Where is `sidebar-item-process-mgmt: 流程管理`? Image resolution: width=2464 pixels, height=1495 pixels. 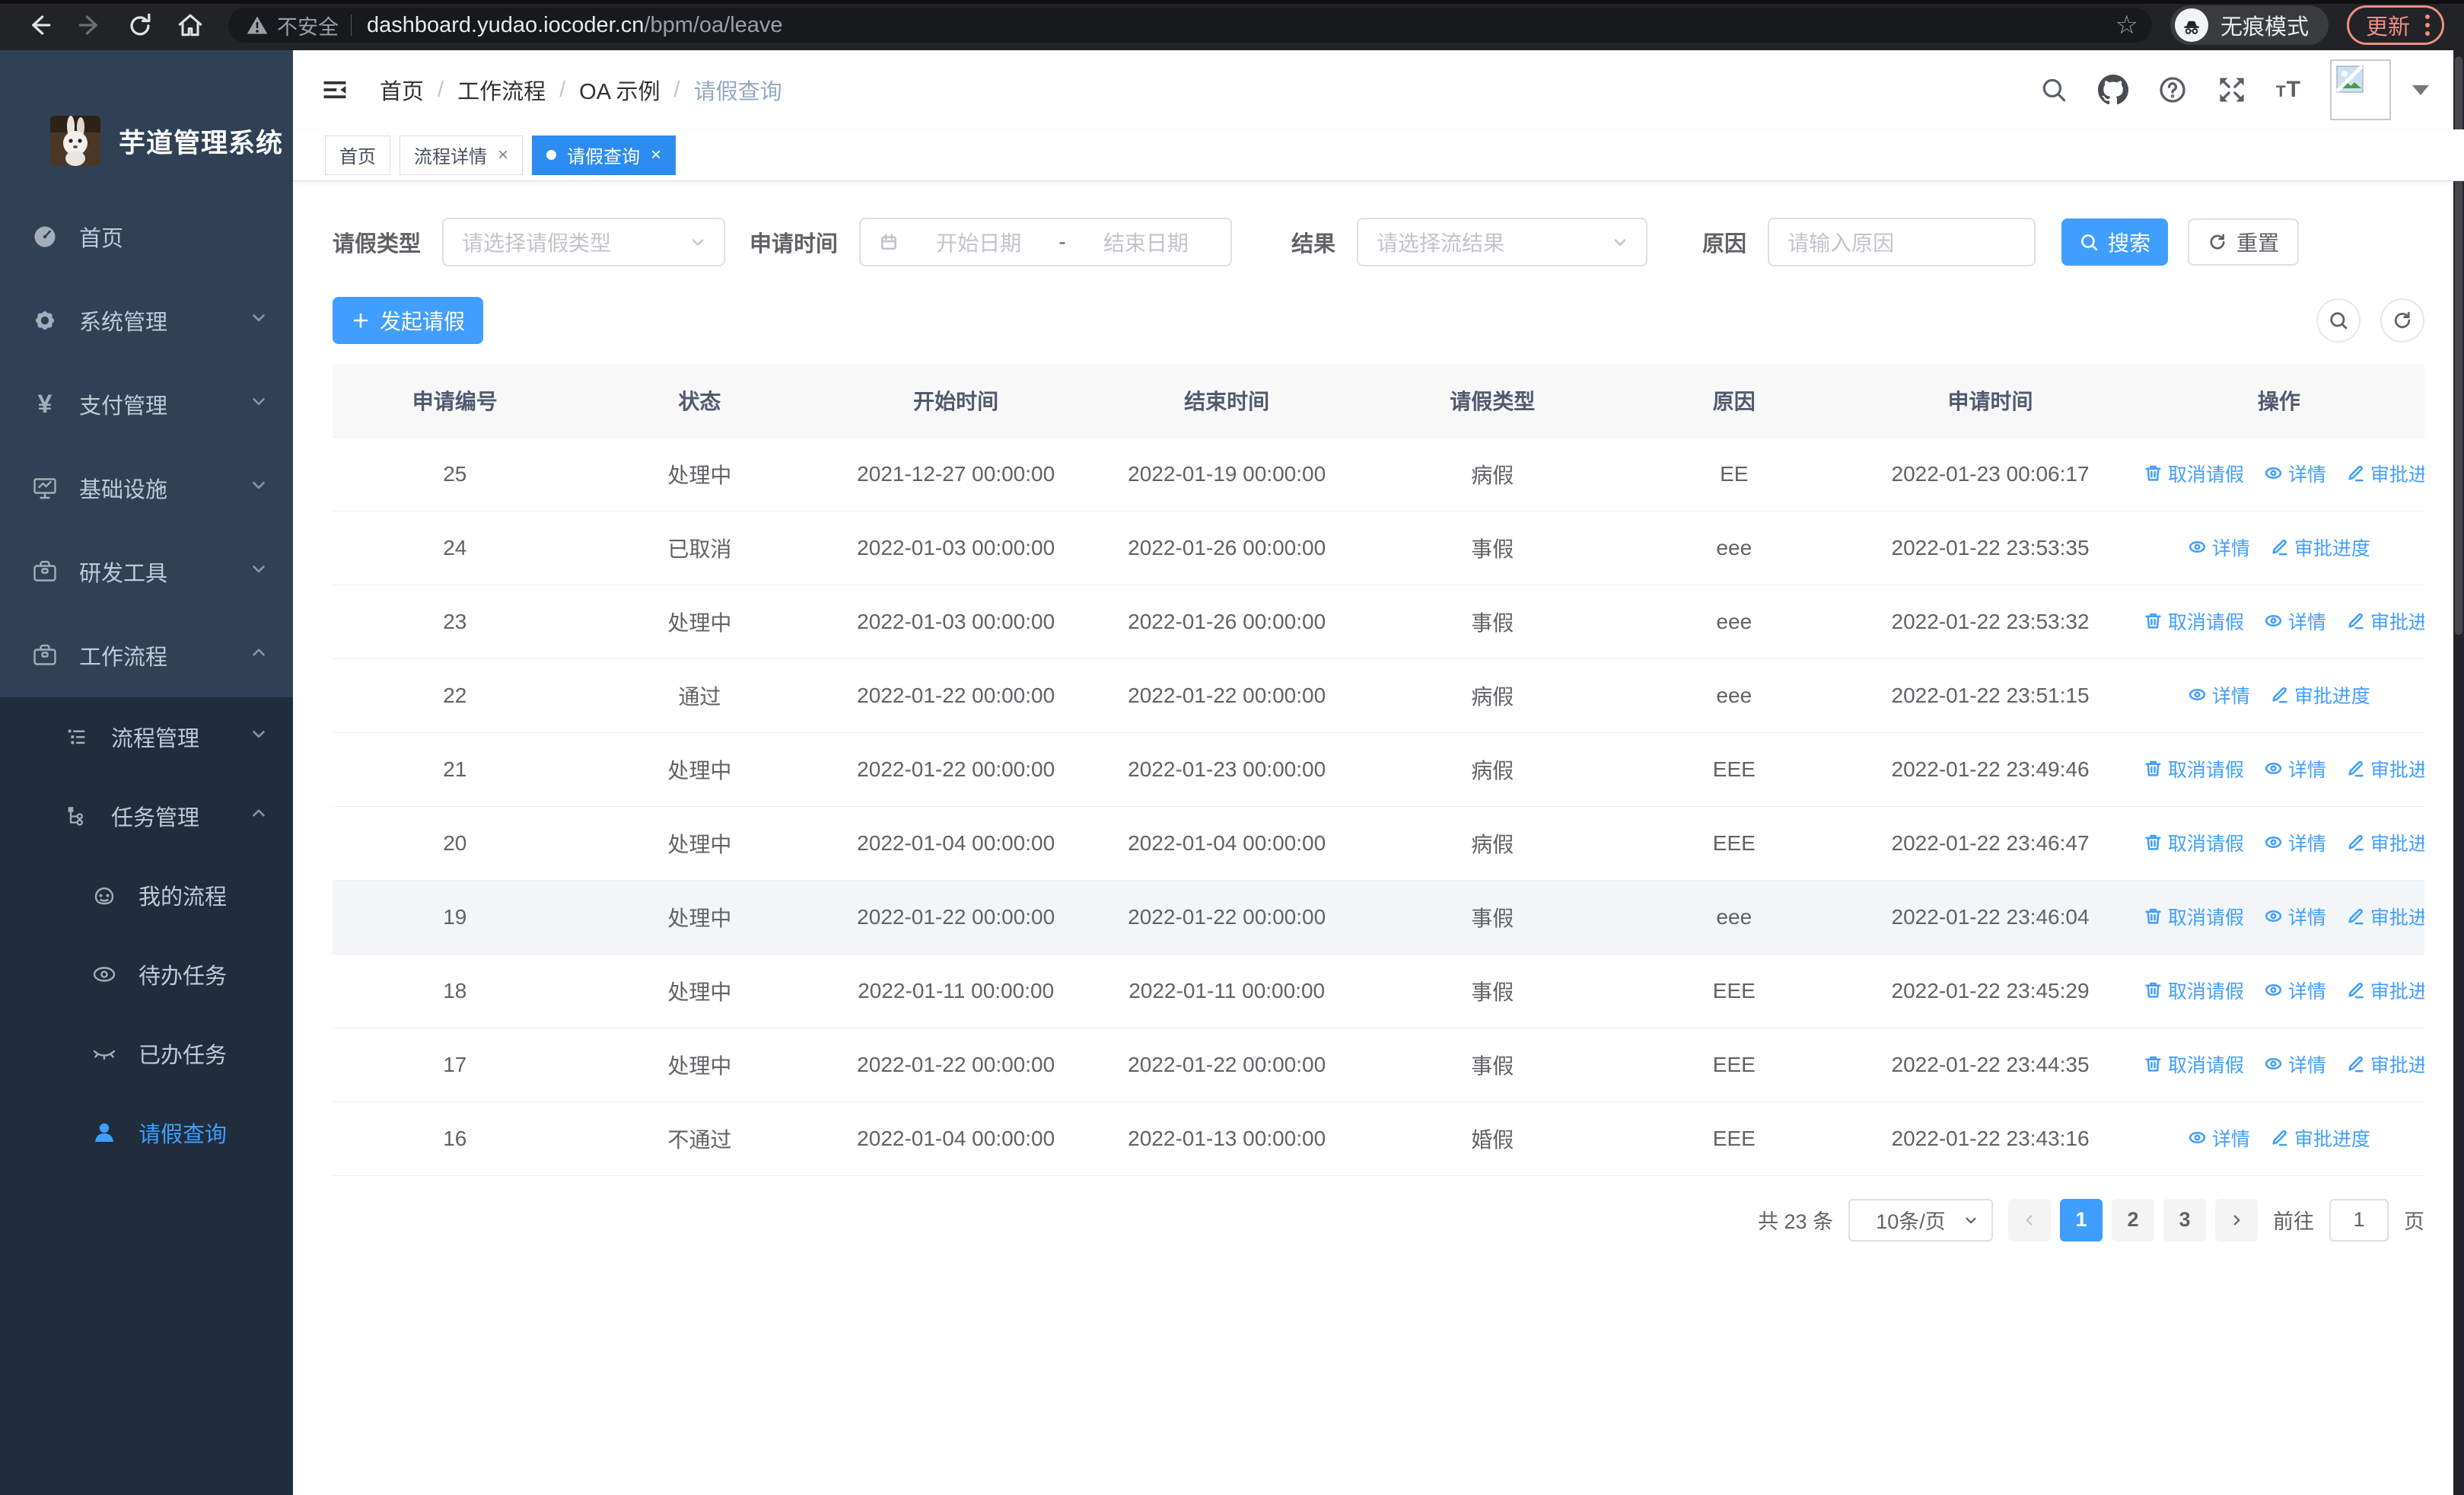 sidebar-item-process-mgmt: 流程管理 is located at coordinates (146, 737).